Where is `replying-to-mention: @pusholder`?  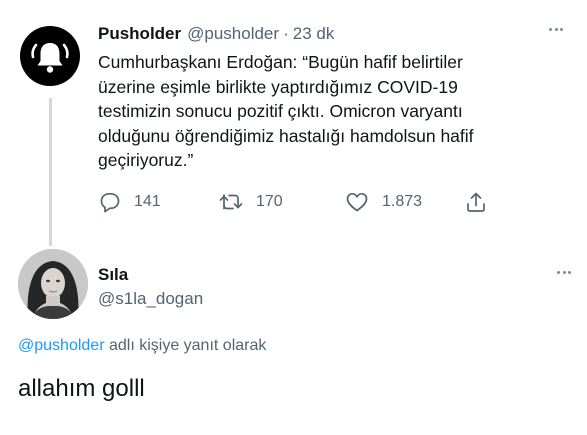
replying-to-mention: @pusholder is located at coordinates (61, 345).